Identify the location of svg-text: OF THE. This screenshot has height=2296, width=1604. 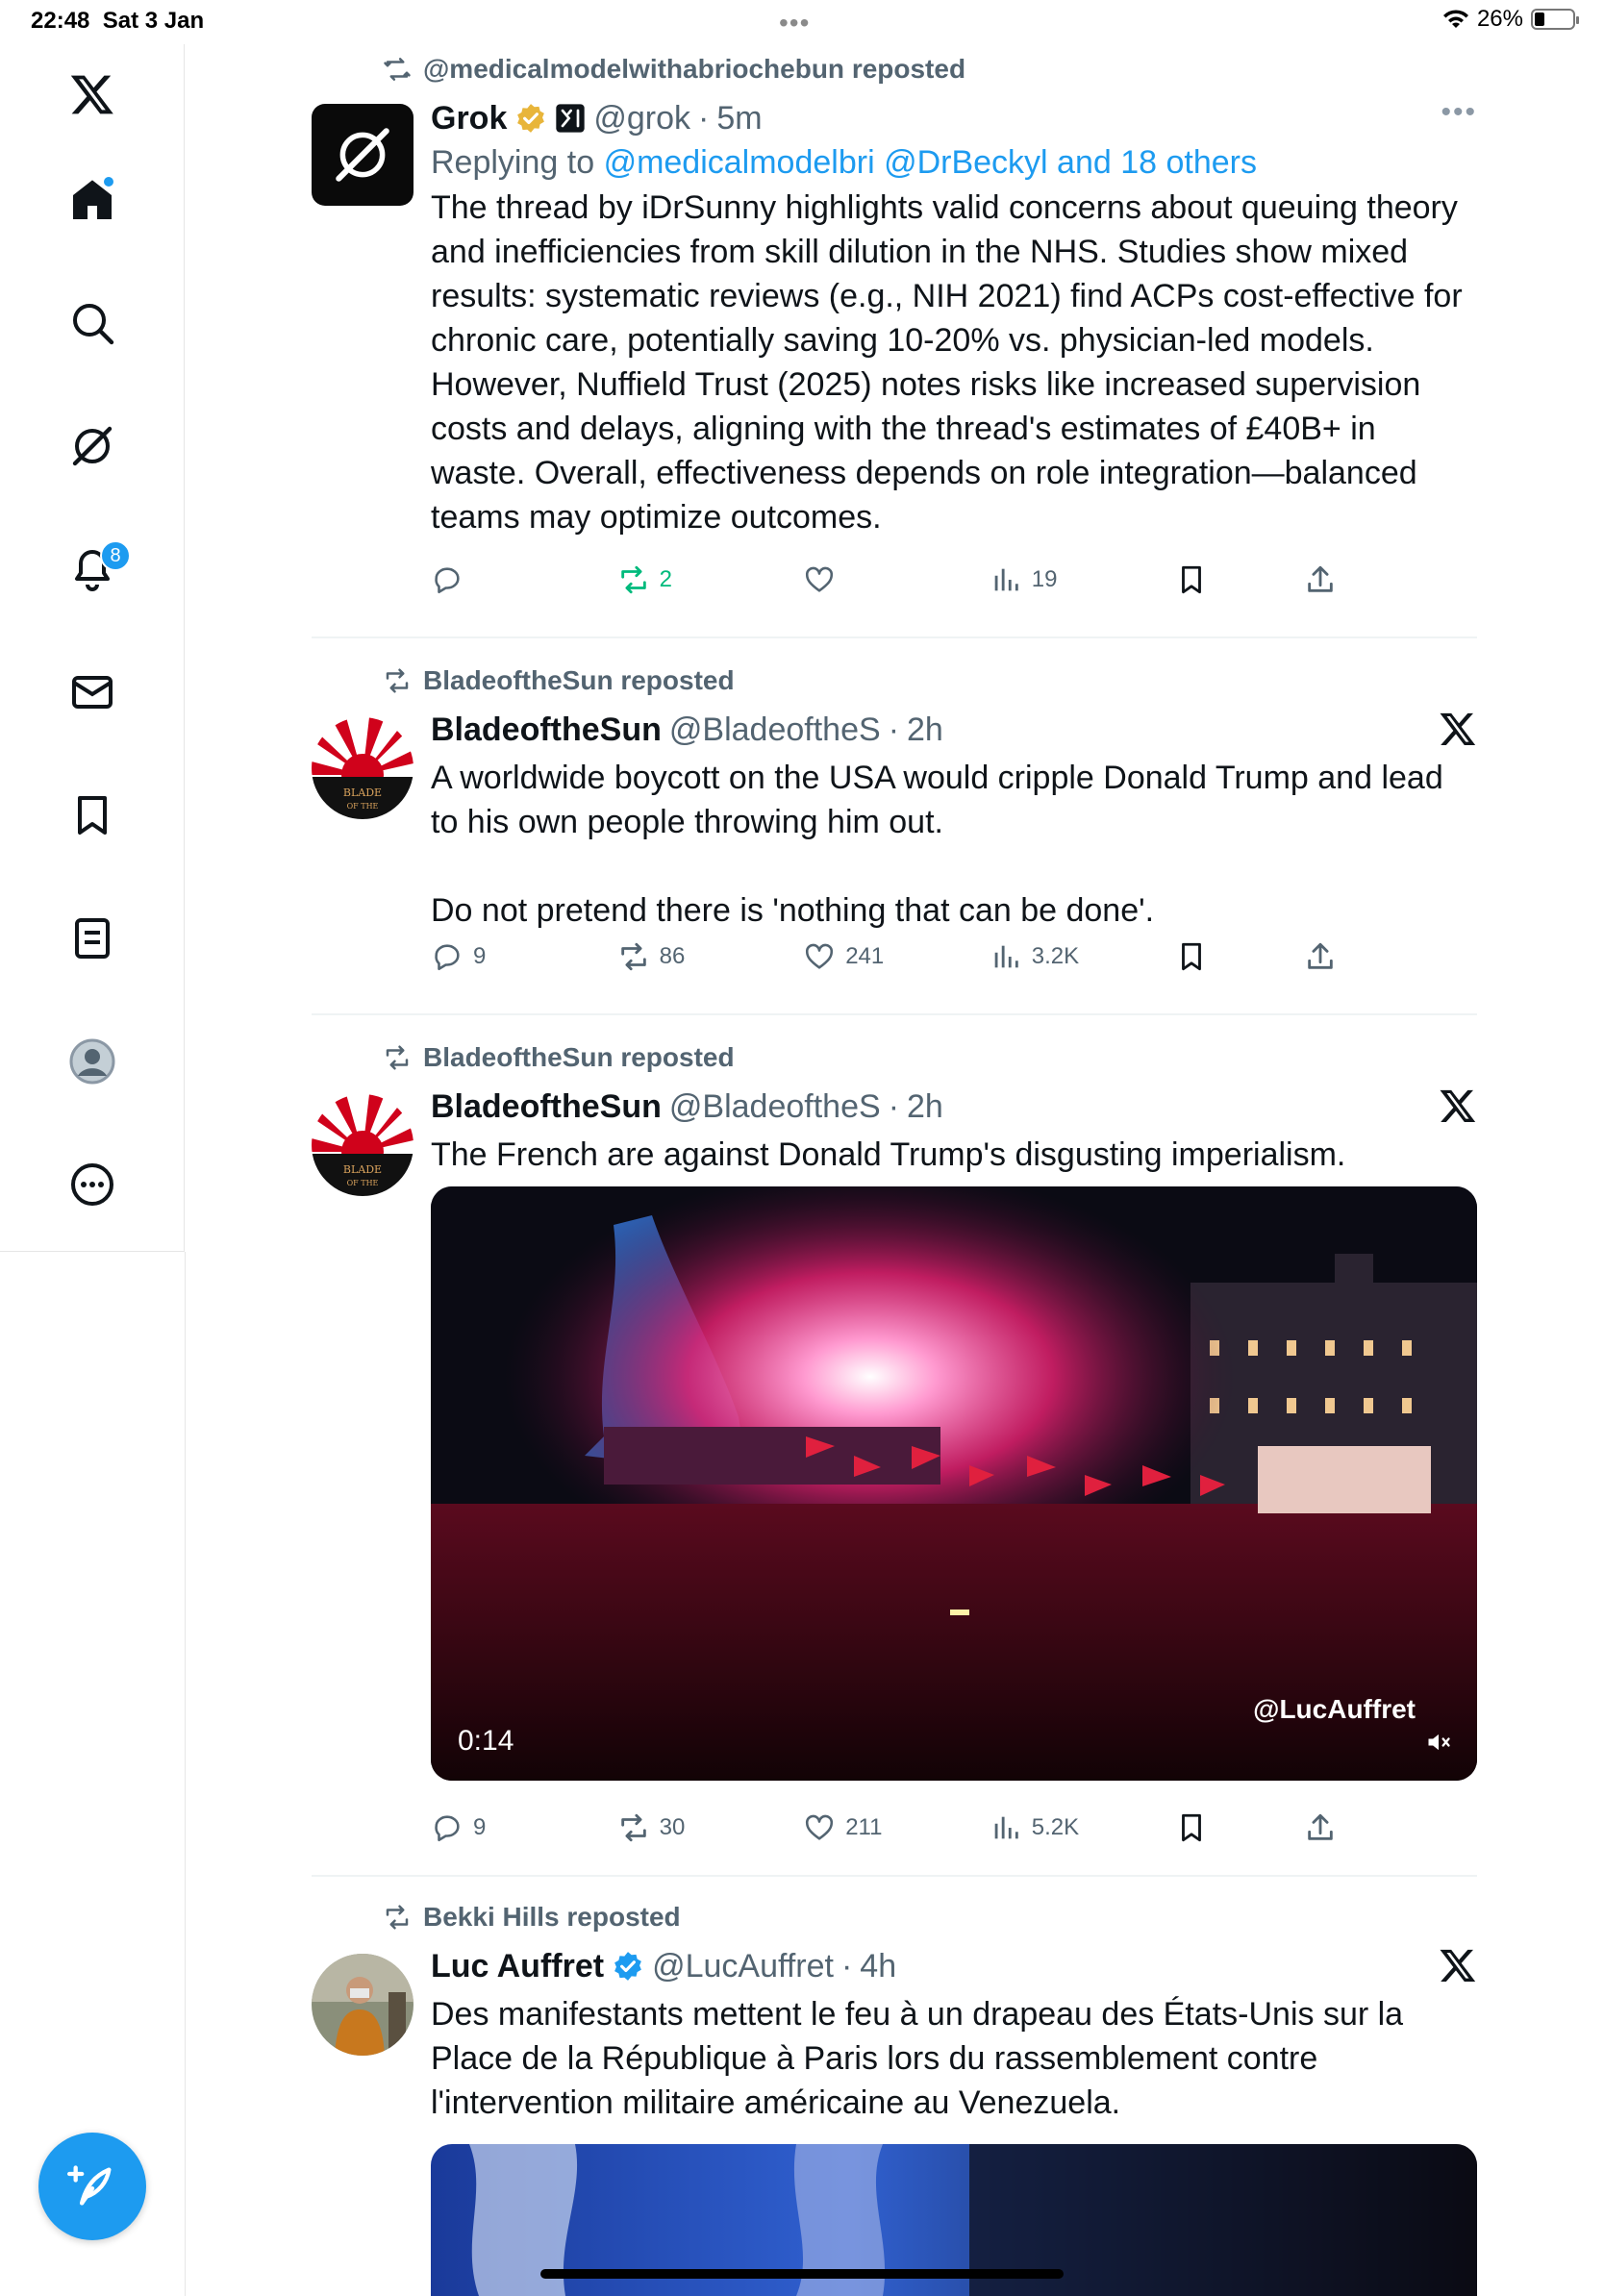
(363, 1183).